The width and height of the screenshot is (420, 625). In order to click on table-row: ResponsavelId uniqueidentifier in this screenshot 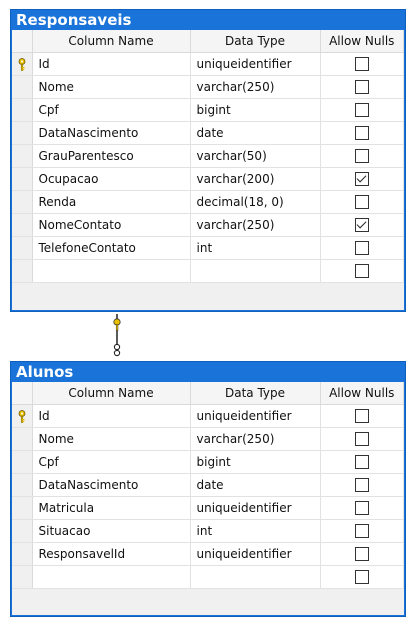, I will do `click(208, 554)`.